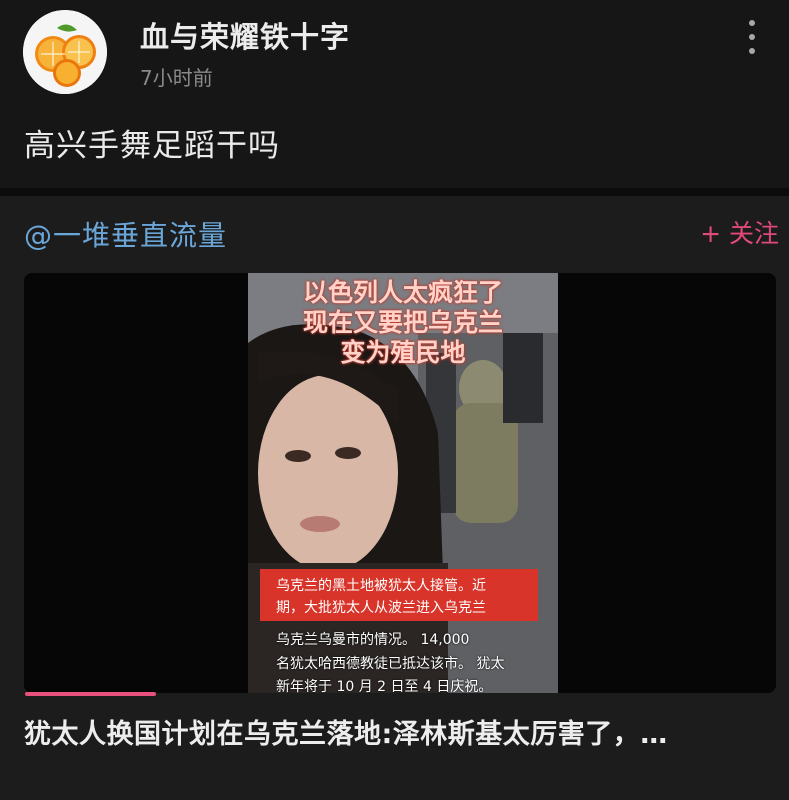 The image size is (789, 800). I want to click on video-subtitle-line: 名犹太哈西德教徒已抵达该市。 犹太, so click(390, 664).